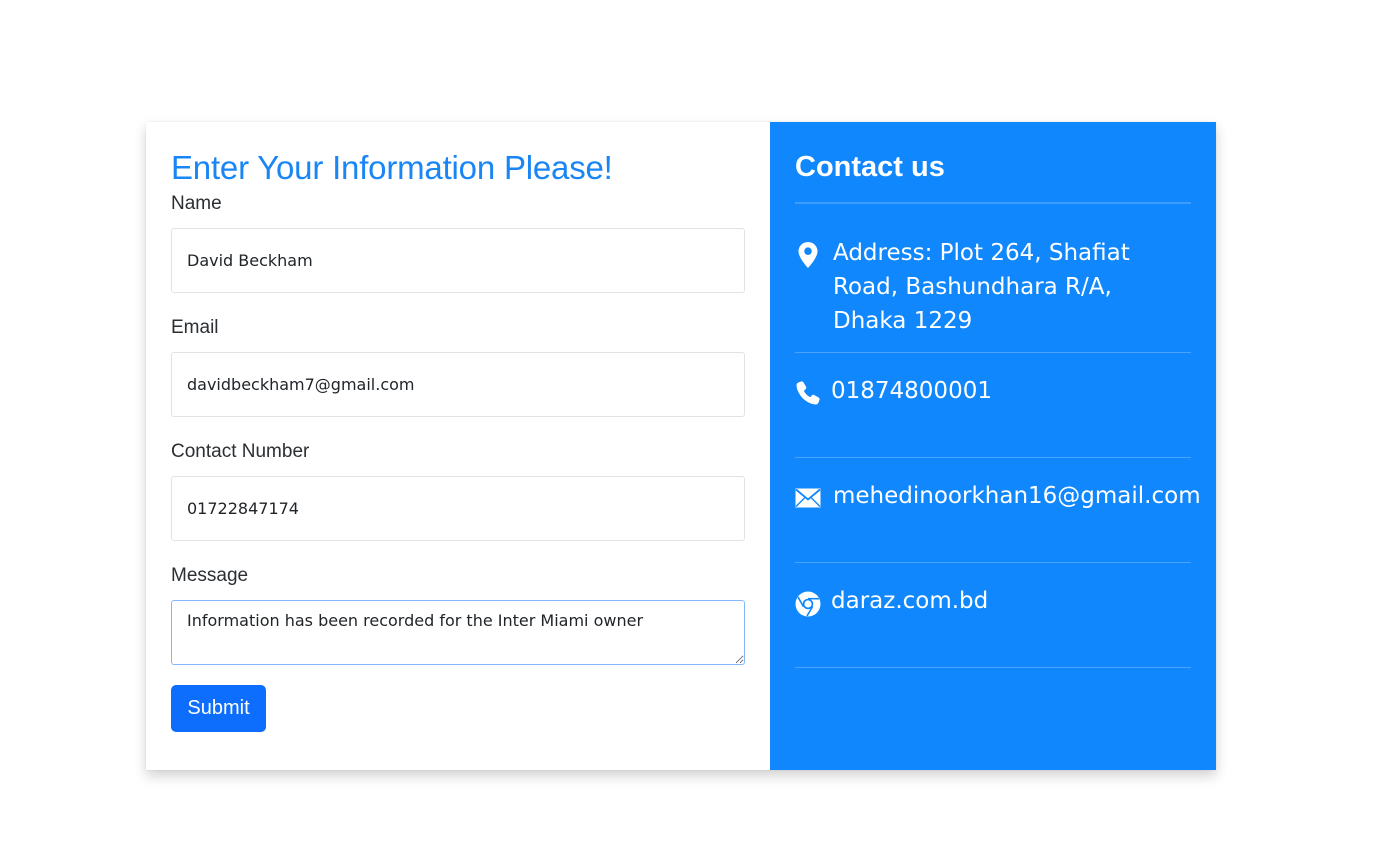  Describe the element at coordinates (218, 708) in the screenshot. I see `submit-button: Submit` at that location.